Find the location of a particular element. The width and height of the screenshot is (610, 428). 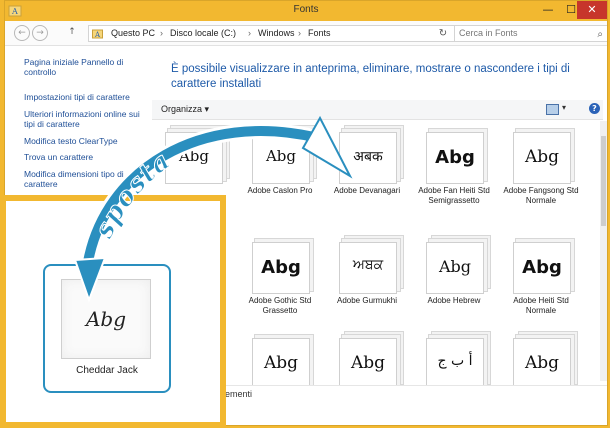

font-tile: Abg Adobe Caslon Pro is located at coordinates (280, 180).